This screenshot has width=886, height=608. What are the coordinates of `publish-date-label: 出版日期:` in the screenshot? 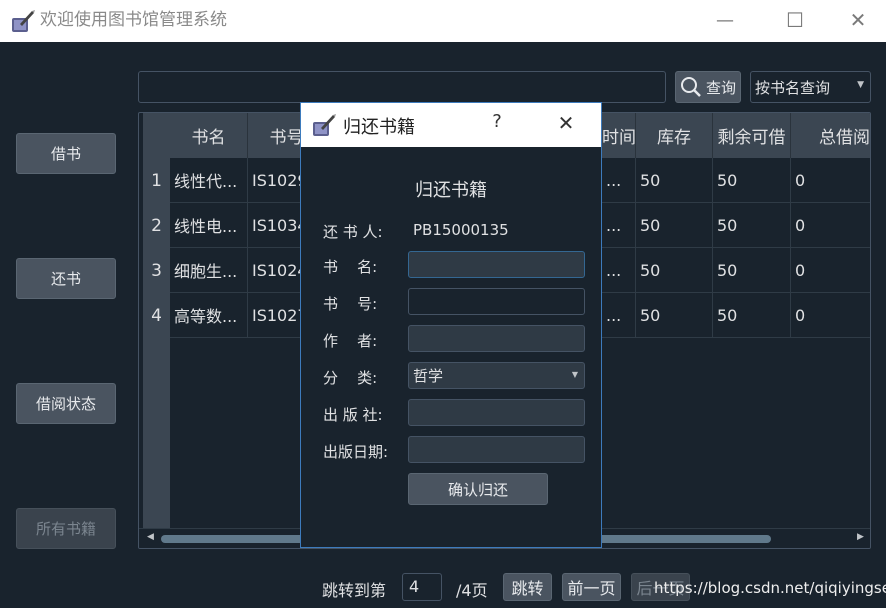 It's located at (356, 452).